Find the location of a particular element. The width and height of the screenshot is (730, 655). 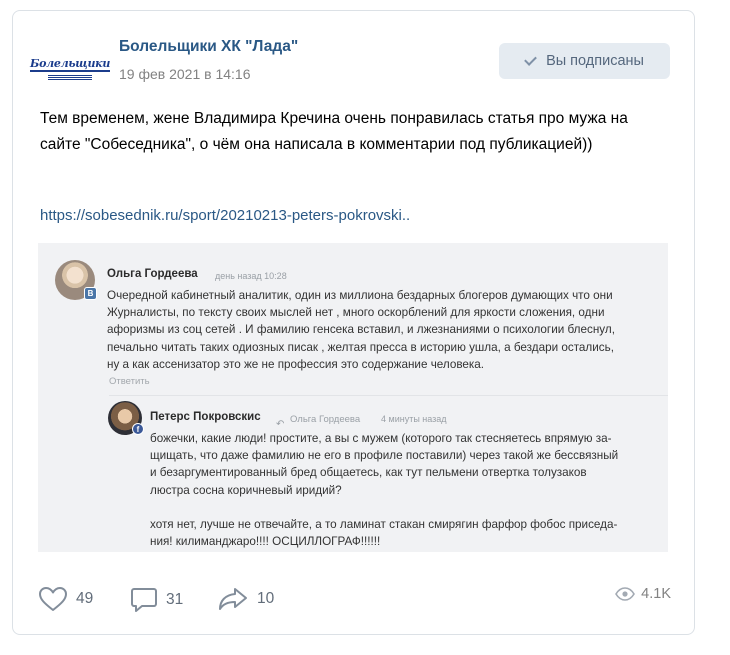

reply-blank-line is located at coordinates (384, 507).